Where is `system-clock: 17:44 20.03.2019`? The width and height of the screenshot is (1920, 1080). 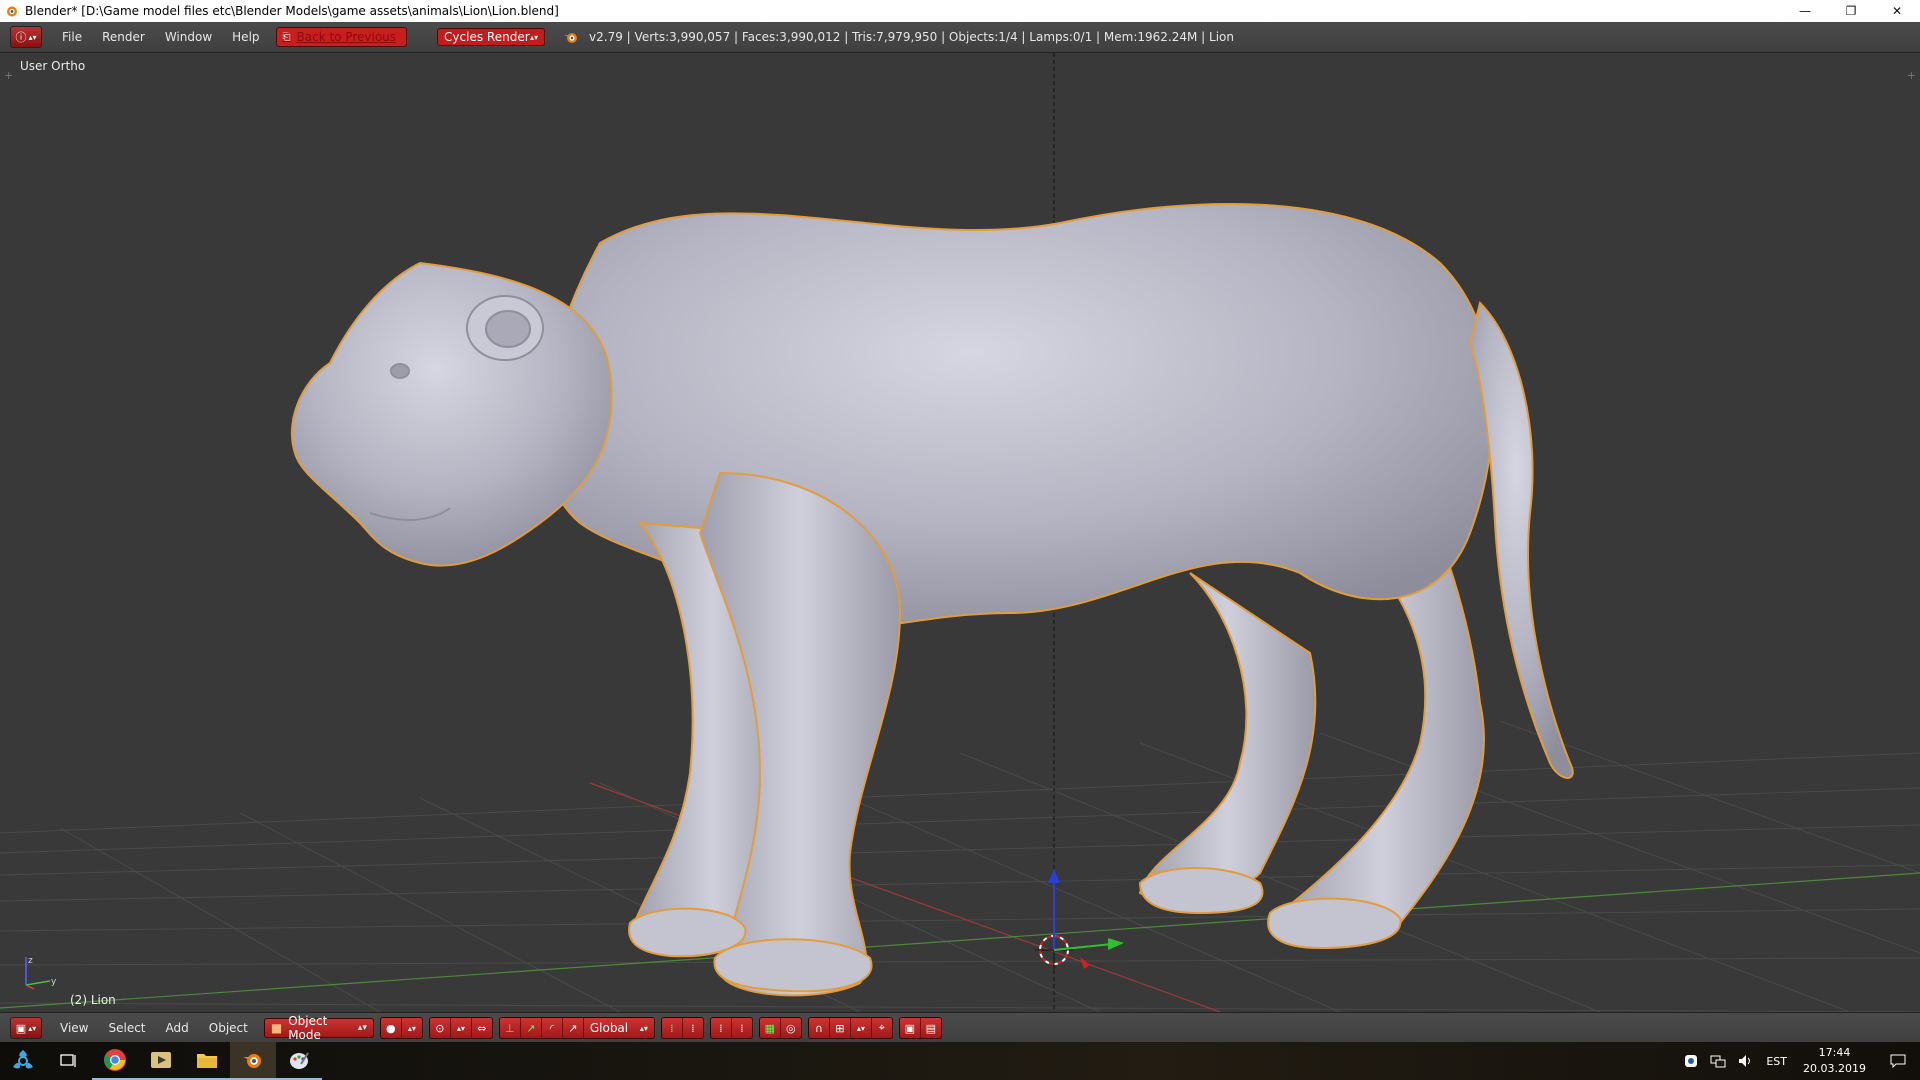
system-clock: 17:44 20.03.2019 is located at coordinates (1834, 1061).